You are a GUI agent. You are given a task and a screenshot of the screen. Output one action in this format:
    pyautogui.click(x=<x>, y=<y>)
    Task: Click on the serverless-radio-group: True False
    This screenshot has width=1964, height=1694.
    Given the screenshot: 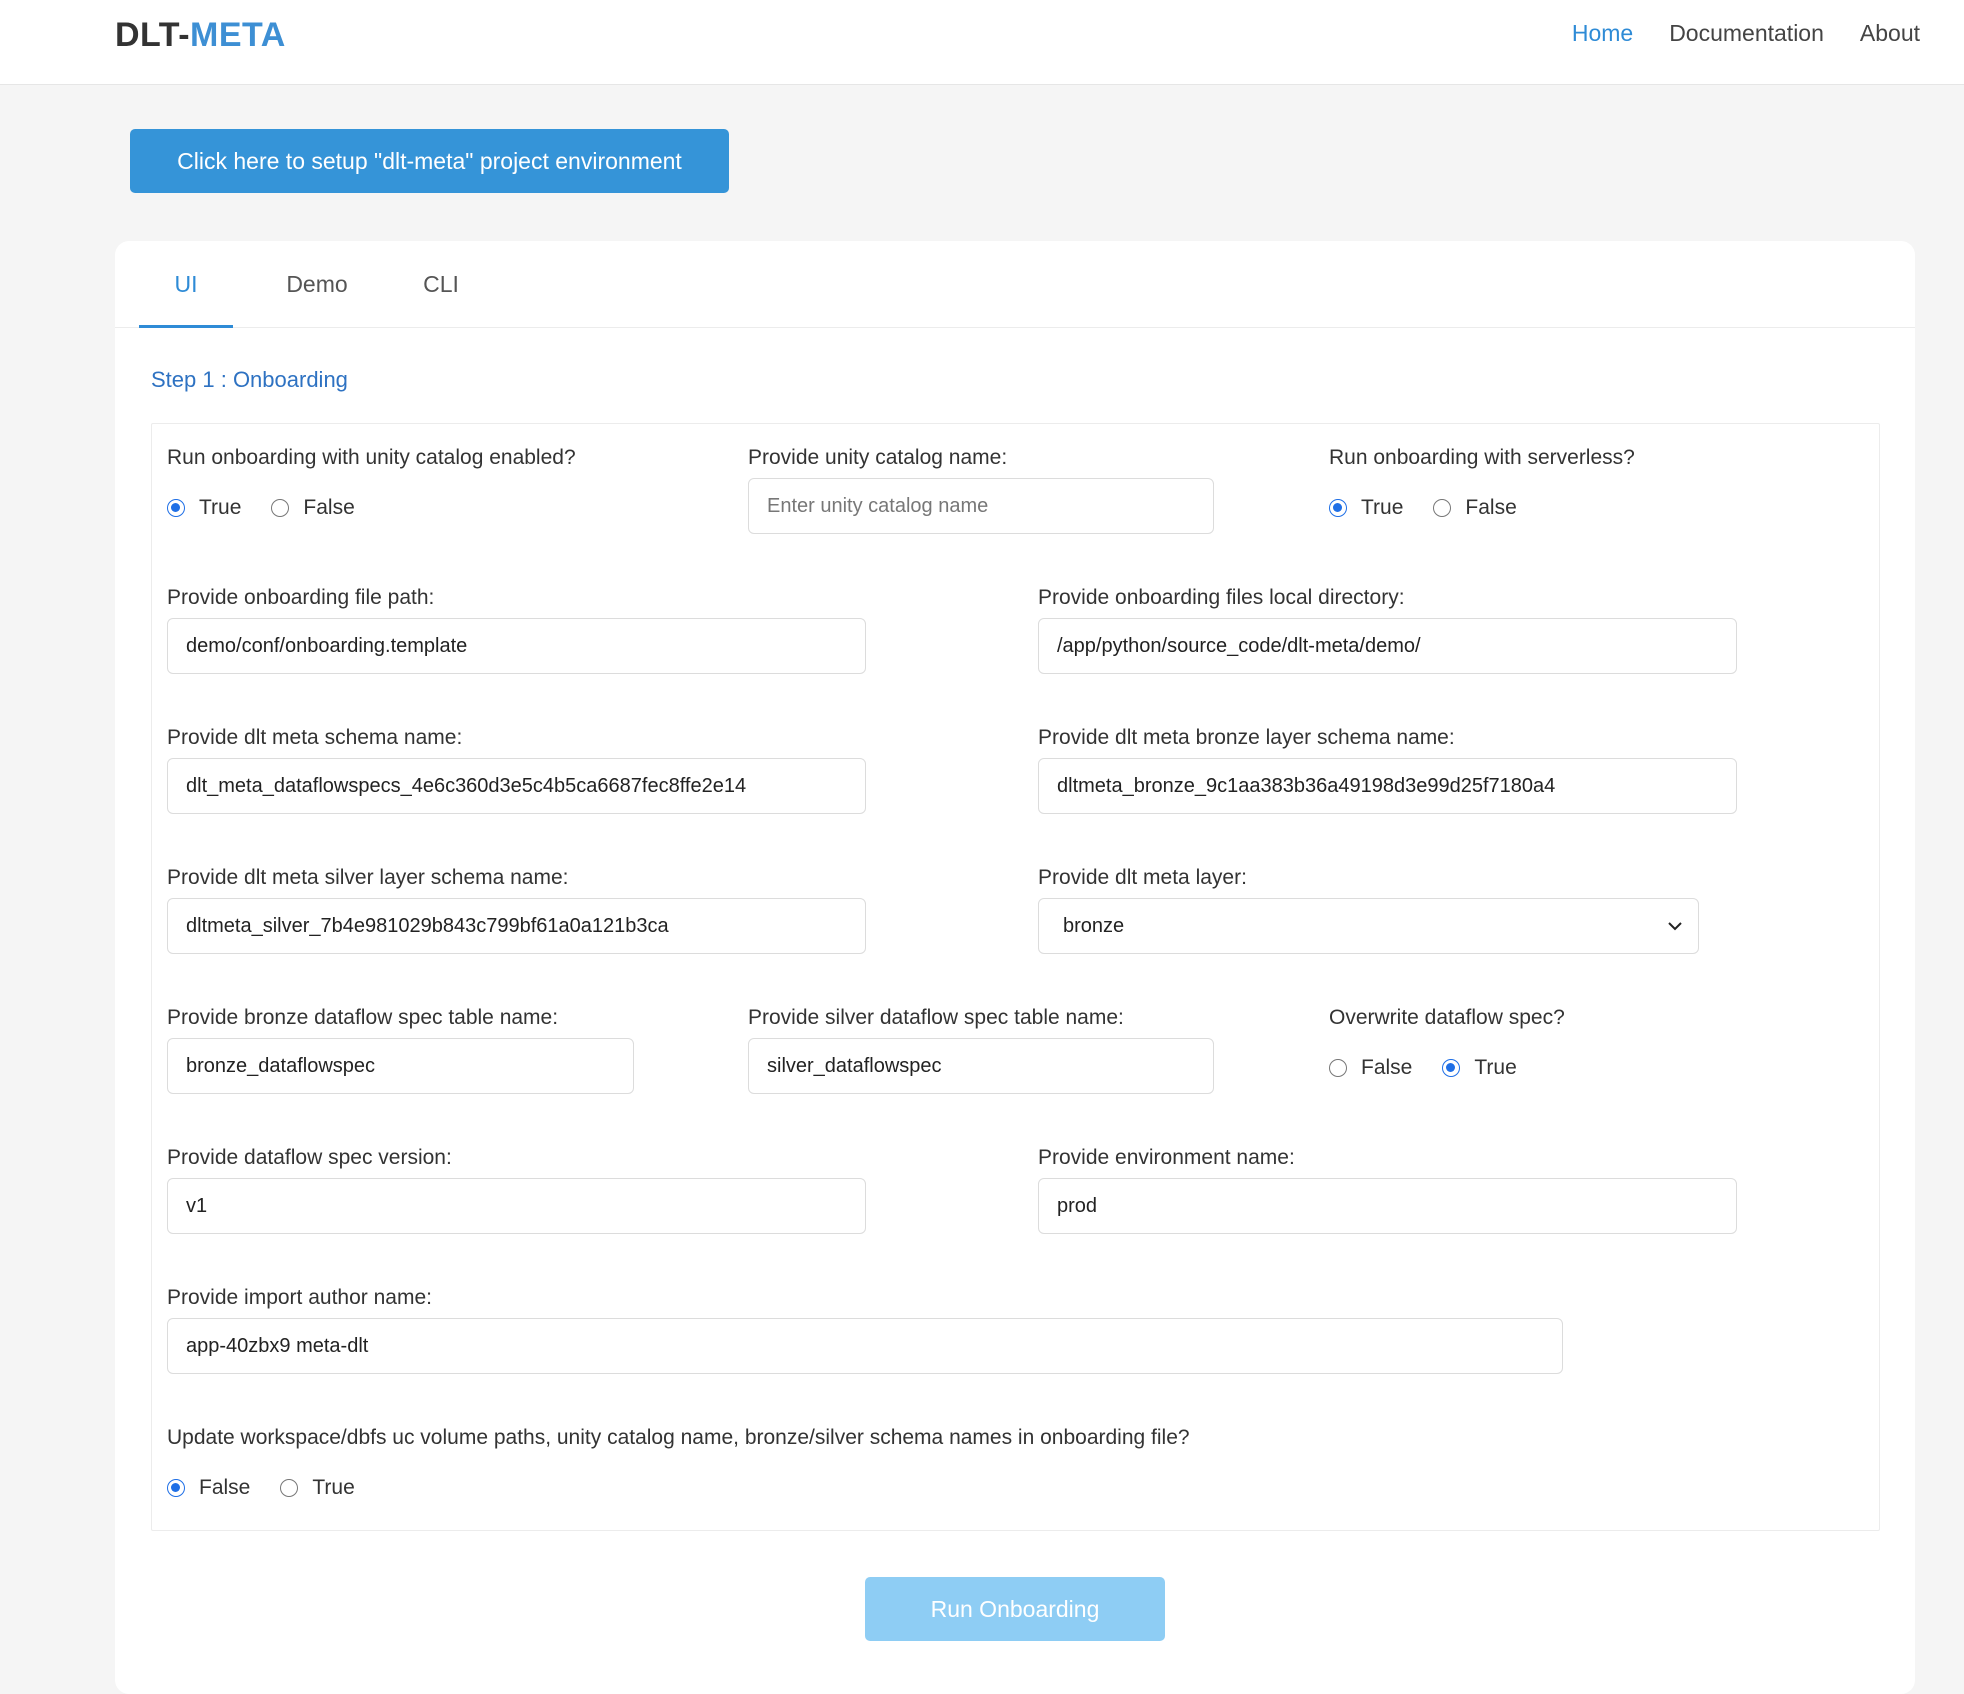 What is the action you would take?
    pyautogui.click(x=1438, y=508)
    